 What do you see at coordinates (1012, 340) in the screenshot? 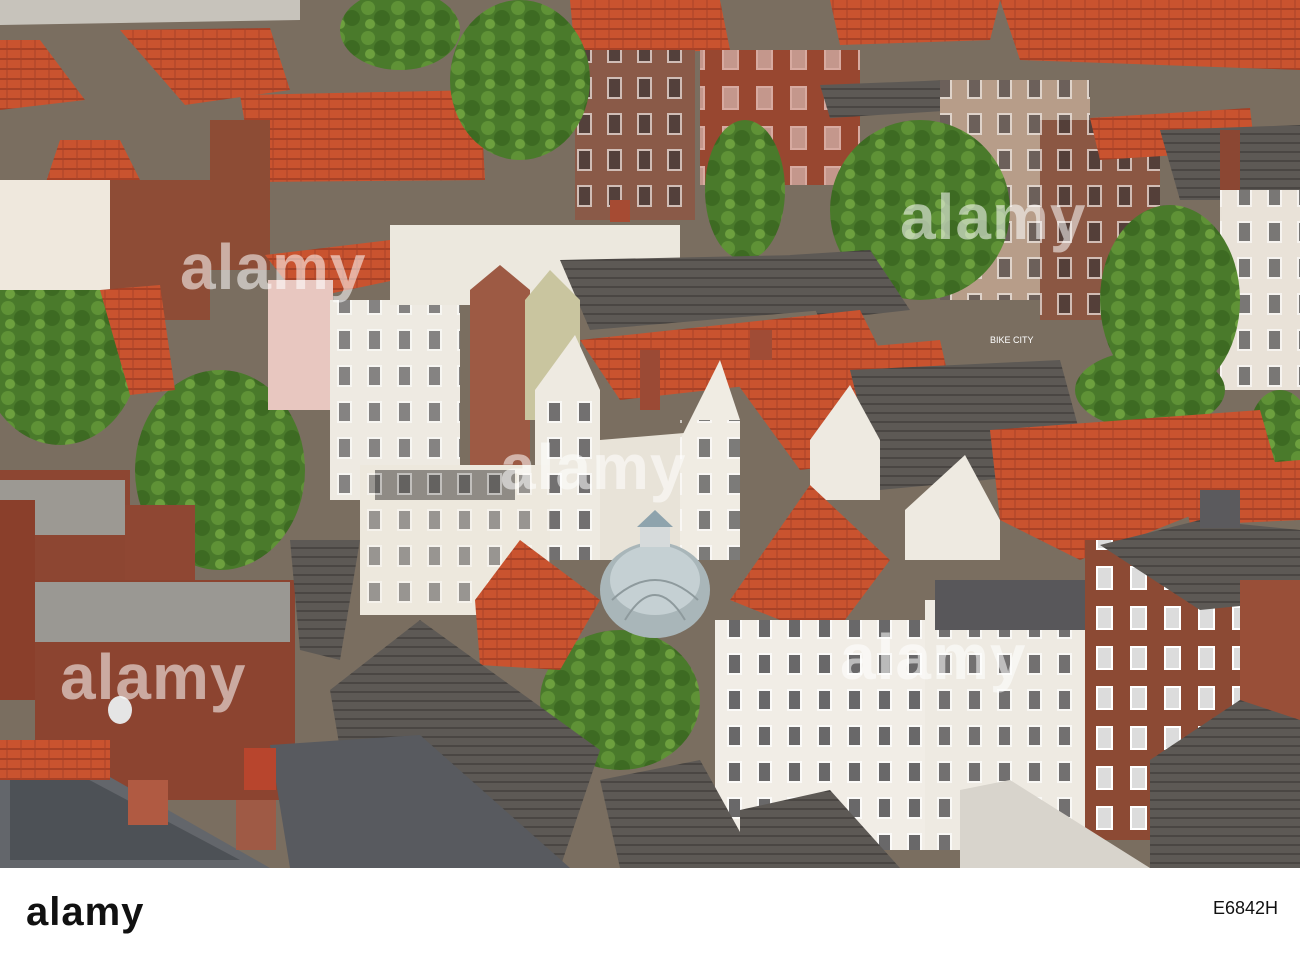
I see `shop-sign: BIKE CITY` at bounding box center [1012, 340].